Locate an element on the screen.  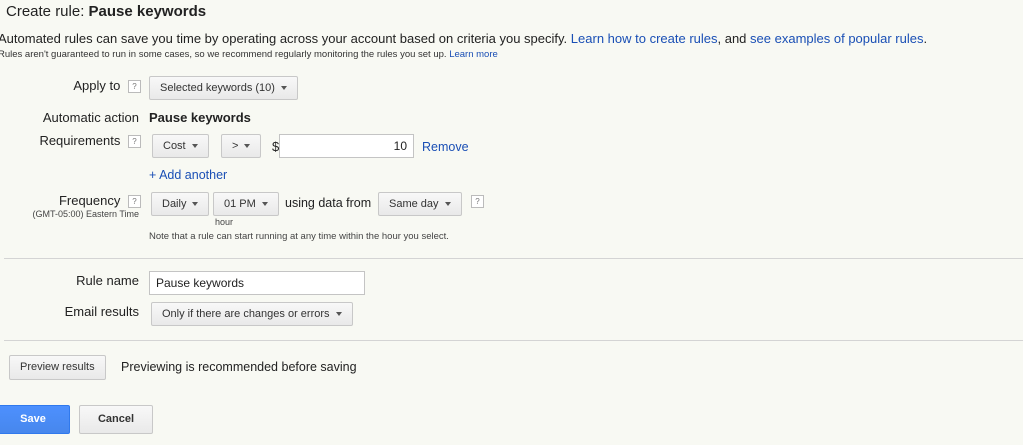
email-results-value: Only if there are changes or errors is located at coordinates (246, 314).